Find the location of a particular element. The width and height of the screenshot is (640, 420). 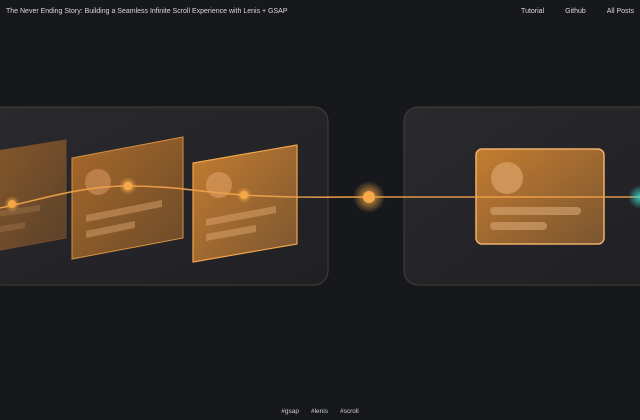

tag-list: #gsap #lenis #scroll is located at coordinates (320, 411).